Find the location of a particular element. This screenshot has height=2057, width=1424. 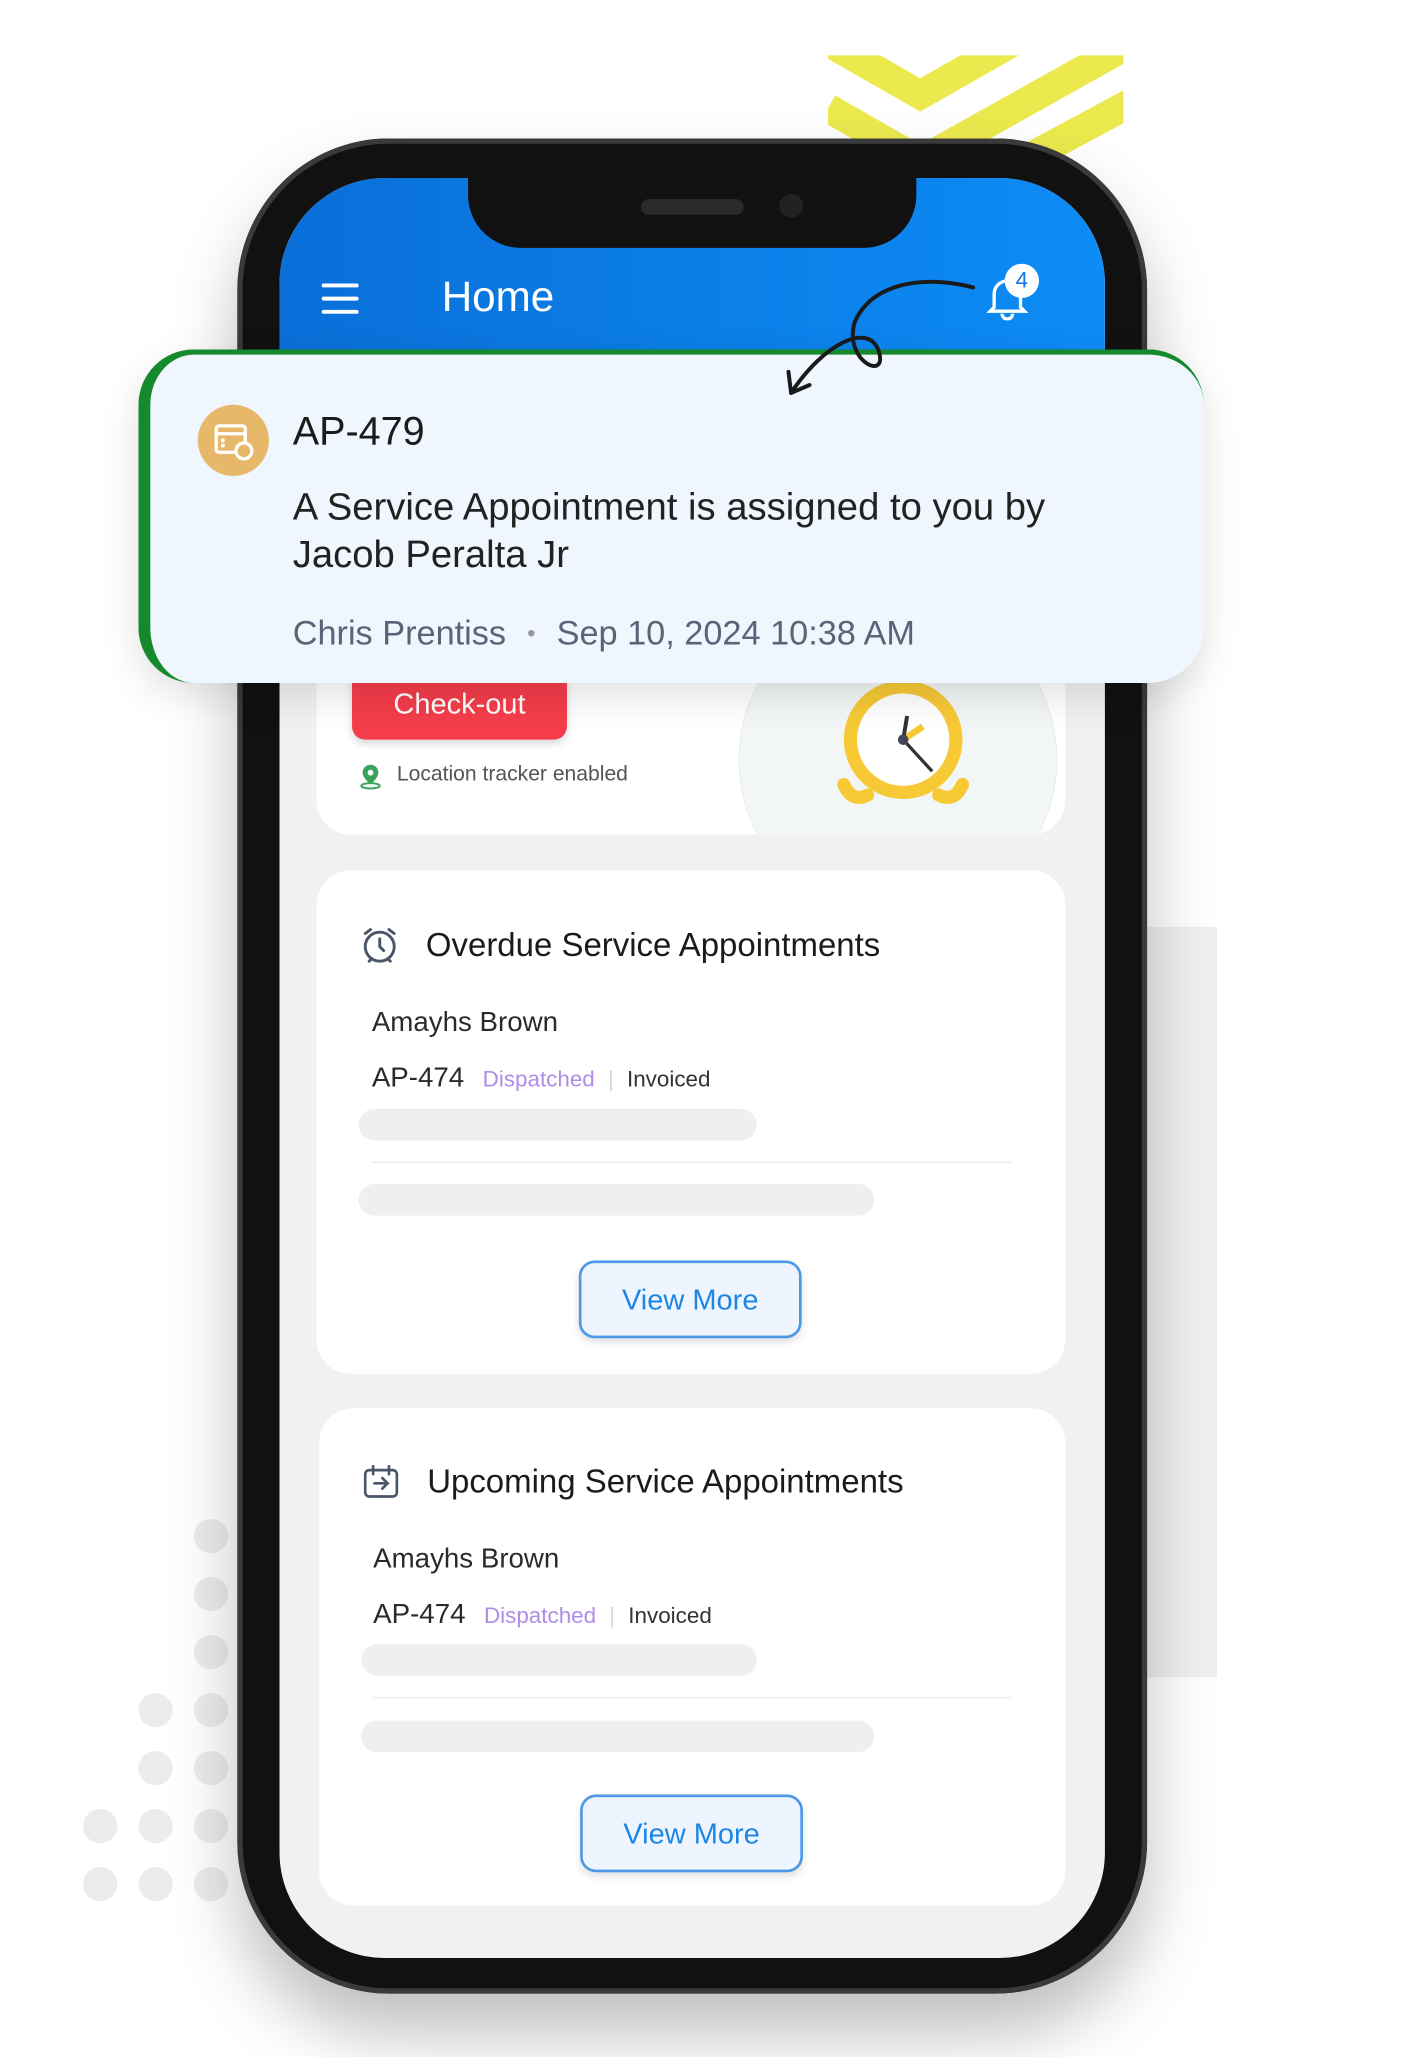

notification-badge: 4 is located at coordinates (1021, 280).